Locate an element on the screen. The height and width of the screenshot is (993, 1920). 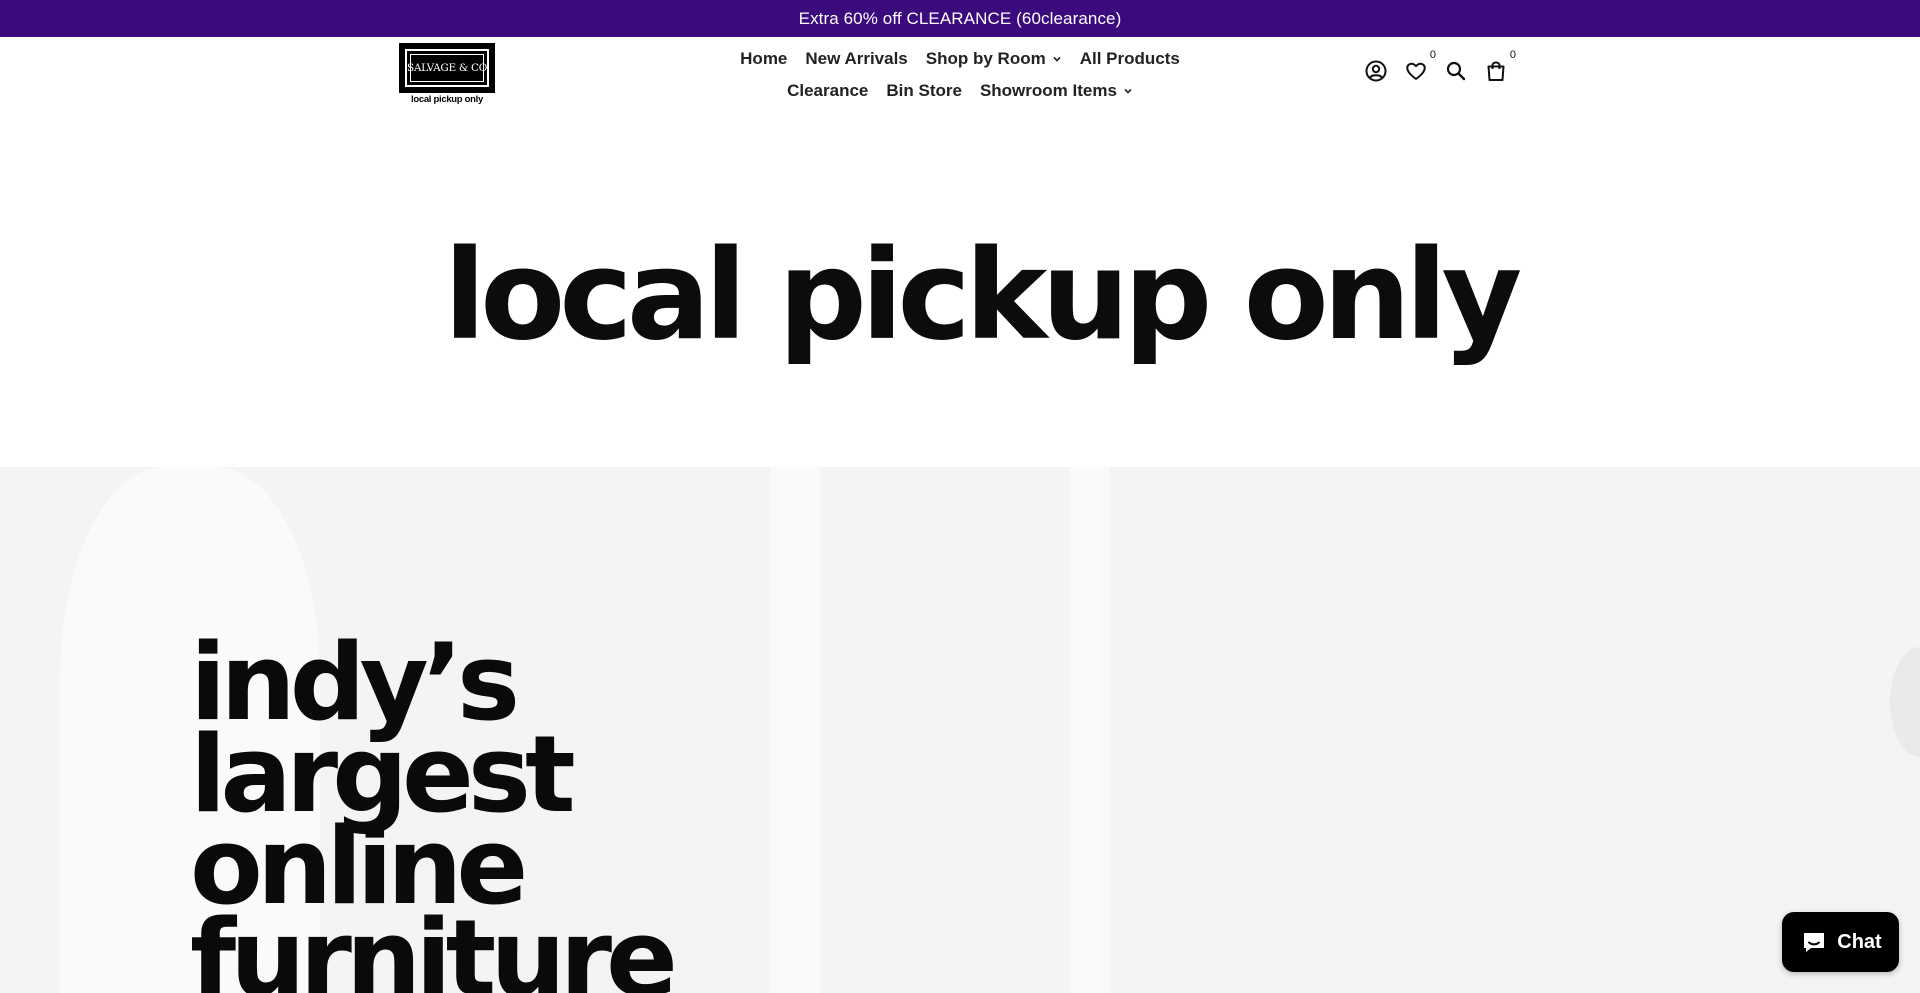
nav-new-arrivals: New Arrivals is located at coordinates (856, 59).